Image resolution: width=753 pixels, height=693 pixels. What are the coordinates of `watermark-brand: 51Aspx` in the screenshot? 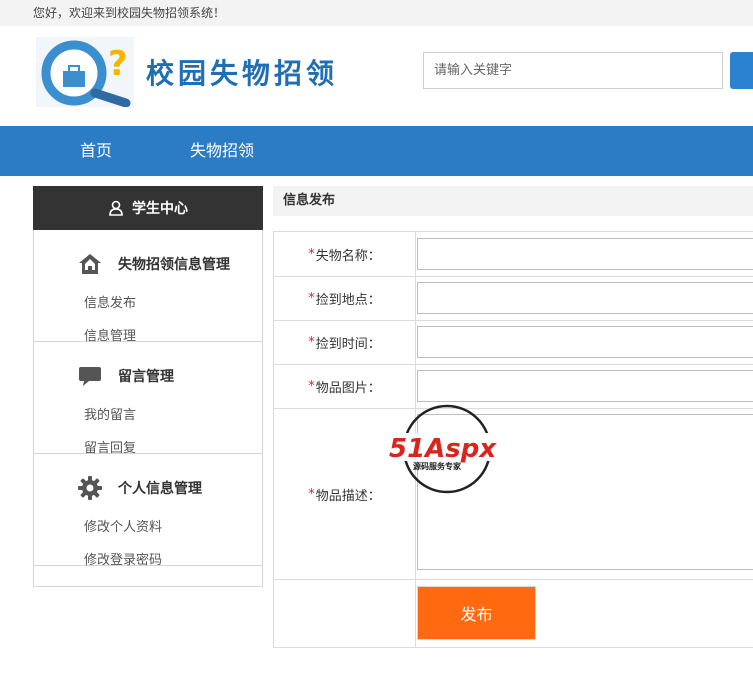 It's located at (443, 449).